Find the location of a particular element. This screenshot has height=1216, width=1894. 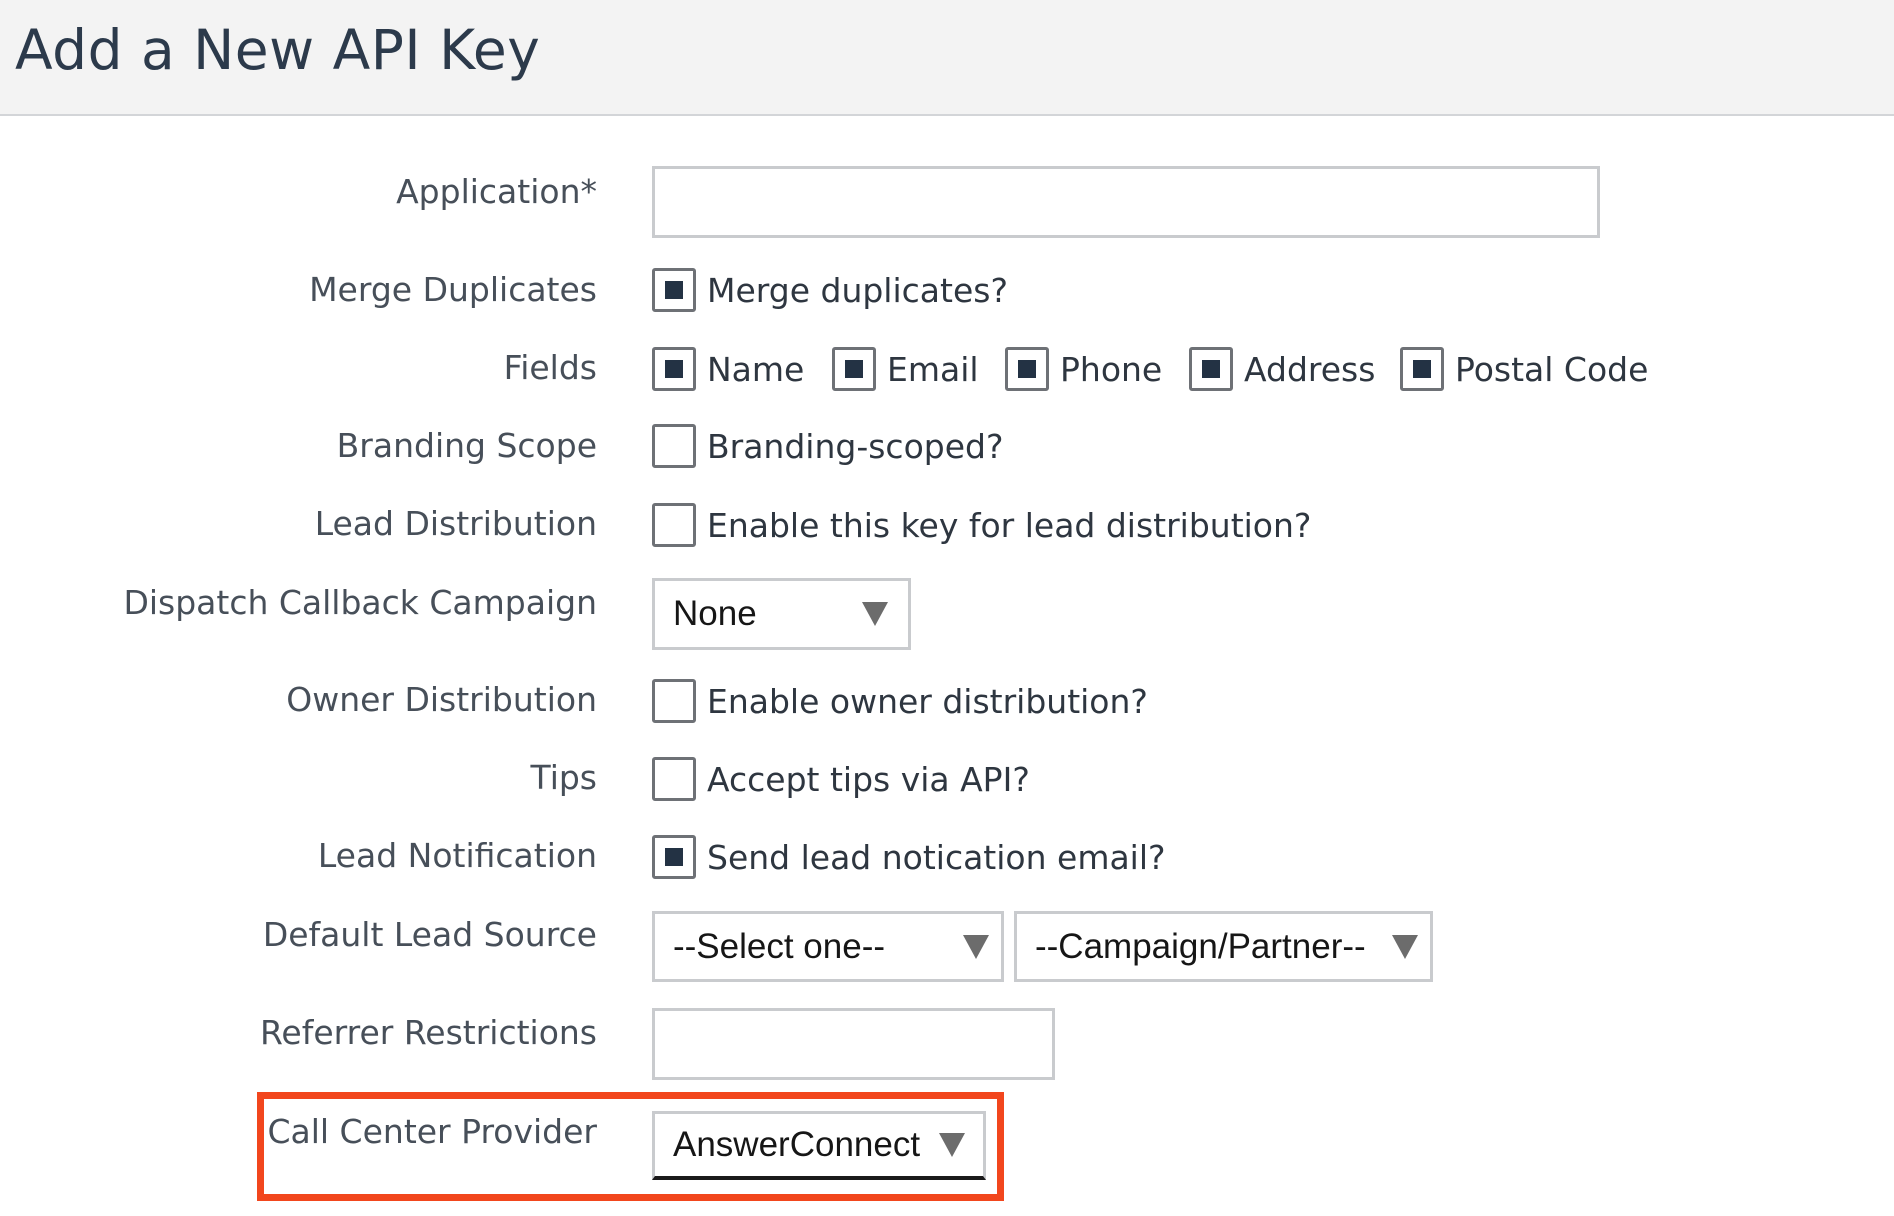

lead-notification-label: Lead Notification is located at coordinates (457, 855).